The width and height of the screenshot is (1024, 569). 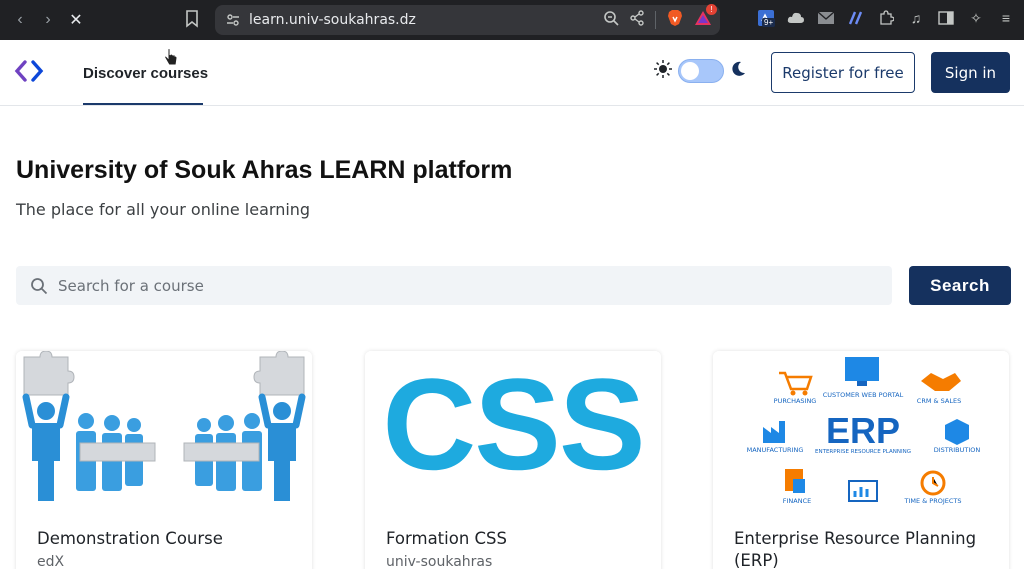 I want to click on search-field, so click(x=454, y=285).